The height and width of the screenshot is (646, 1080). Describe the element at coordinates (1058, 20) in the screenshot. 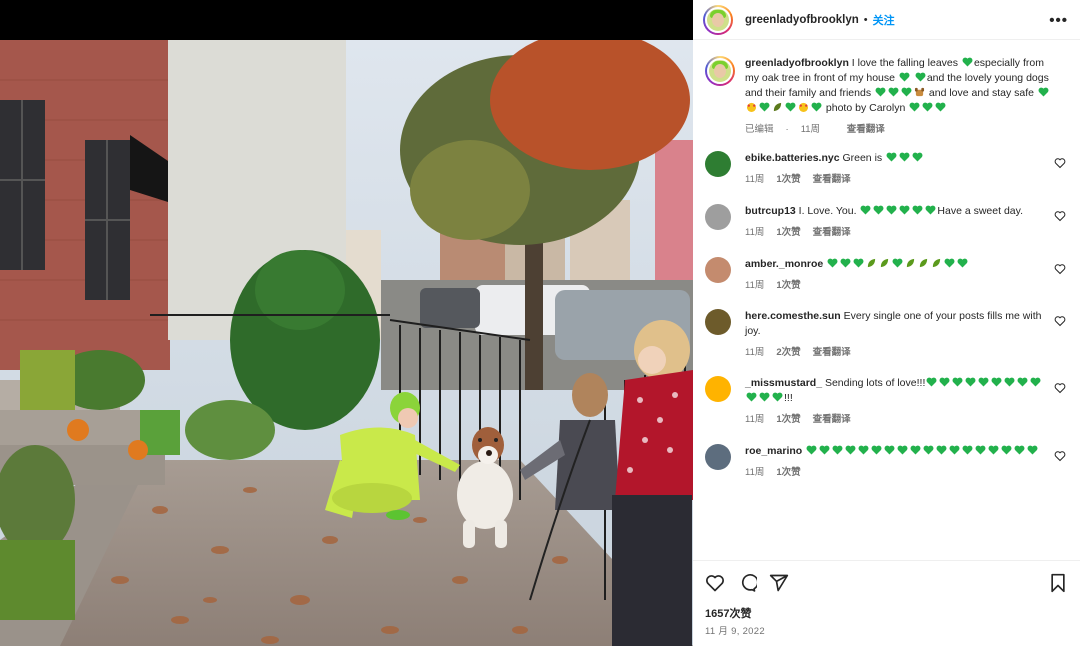

I see `more-options-icon: •••` at that location.